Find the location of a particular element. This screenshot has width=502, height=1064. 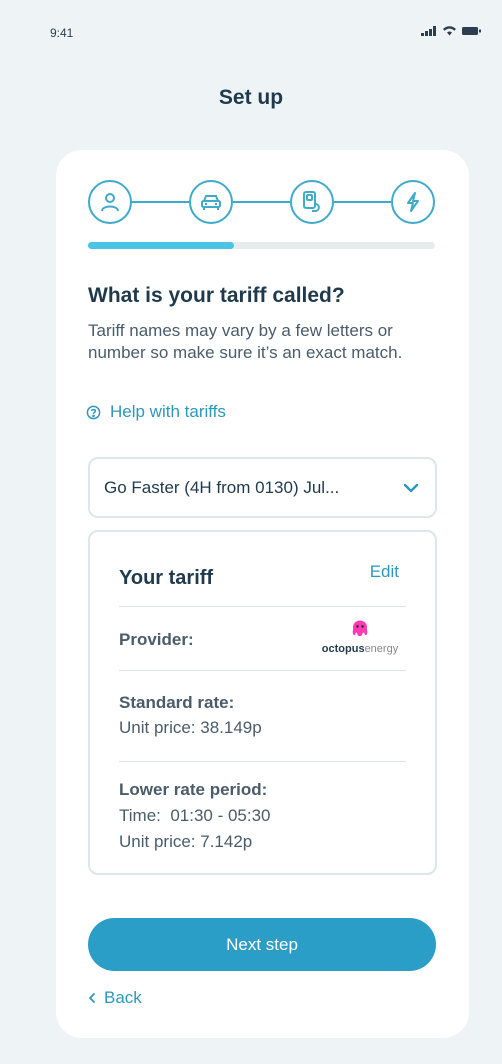

help-link-label: Help with tariffs is located at coordinates (168, 411).